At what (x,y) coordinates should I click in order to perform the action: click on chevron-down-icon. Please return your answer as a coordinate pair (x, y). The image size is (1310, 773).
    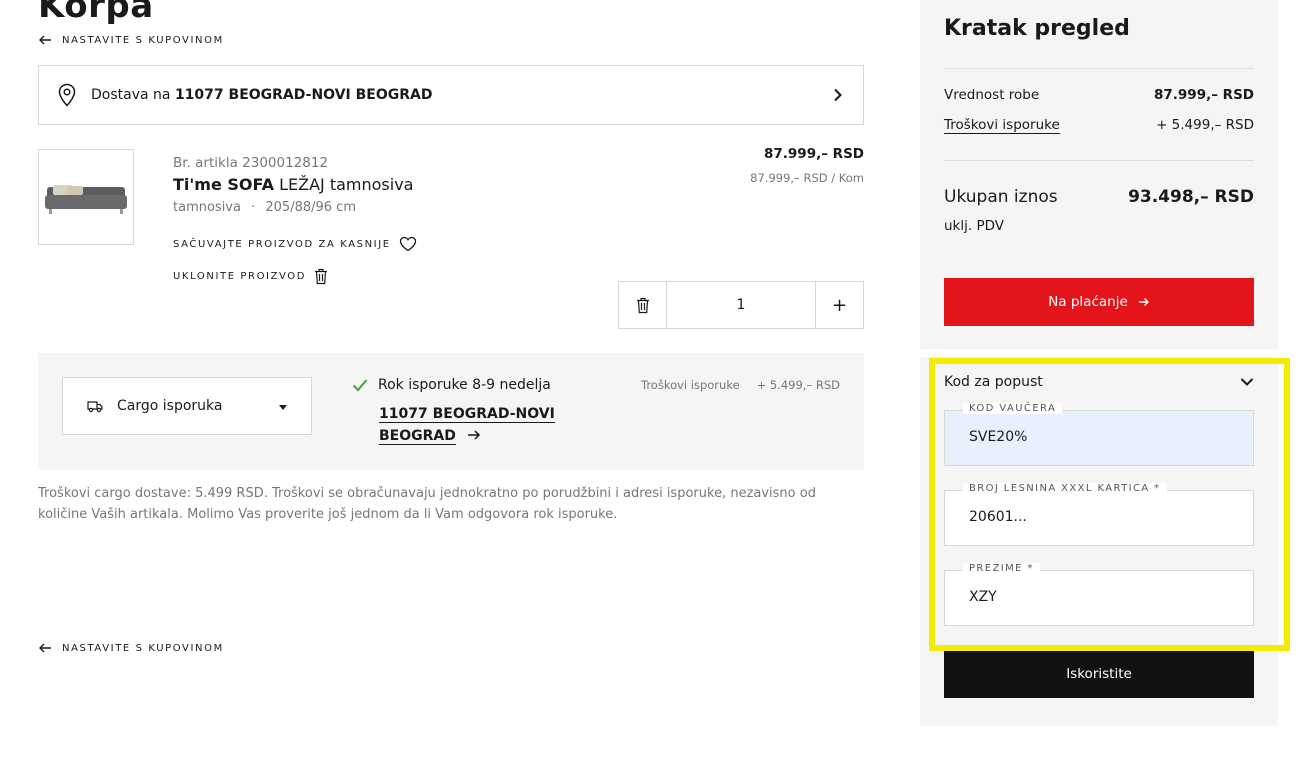
    Looking at the image, I should click on (1247, 382).